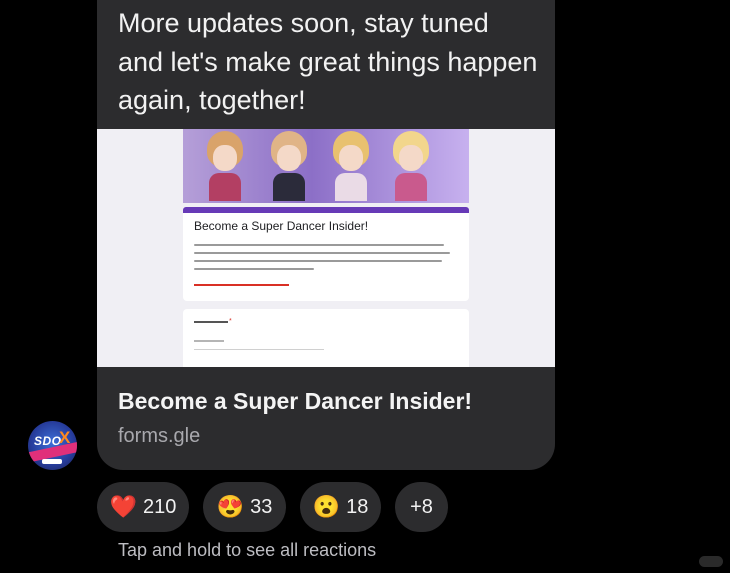 The width and height of the screenshot is (730, 573). Describe the element at coordinates (247, 550) in the screenshot. I see `reactions-hint: Tap and hold to see all reactions` at that location.